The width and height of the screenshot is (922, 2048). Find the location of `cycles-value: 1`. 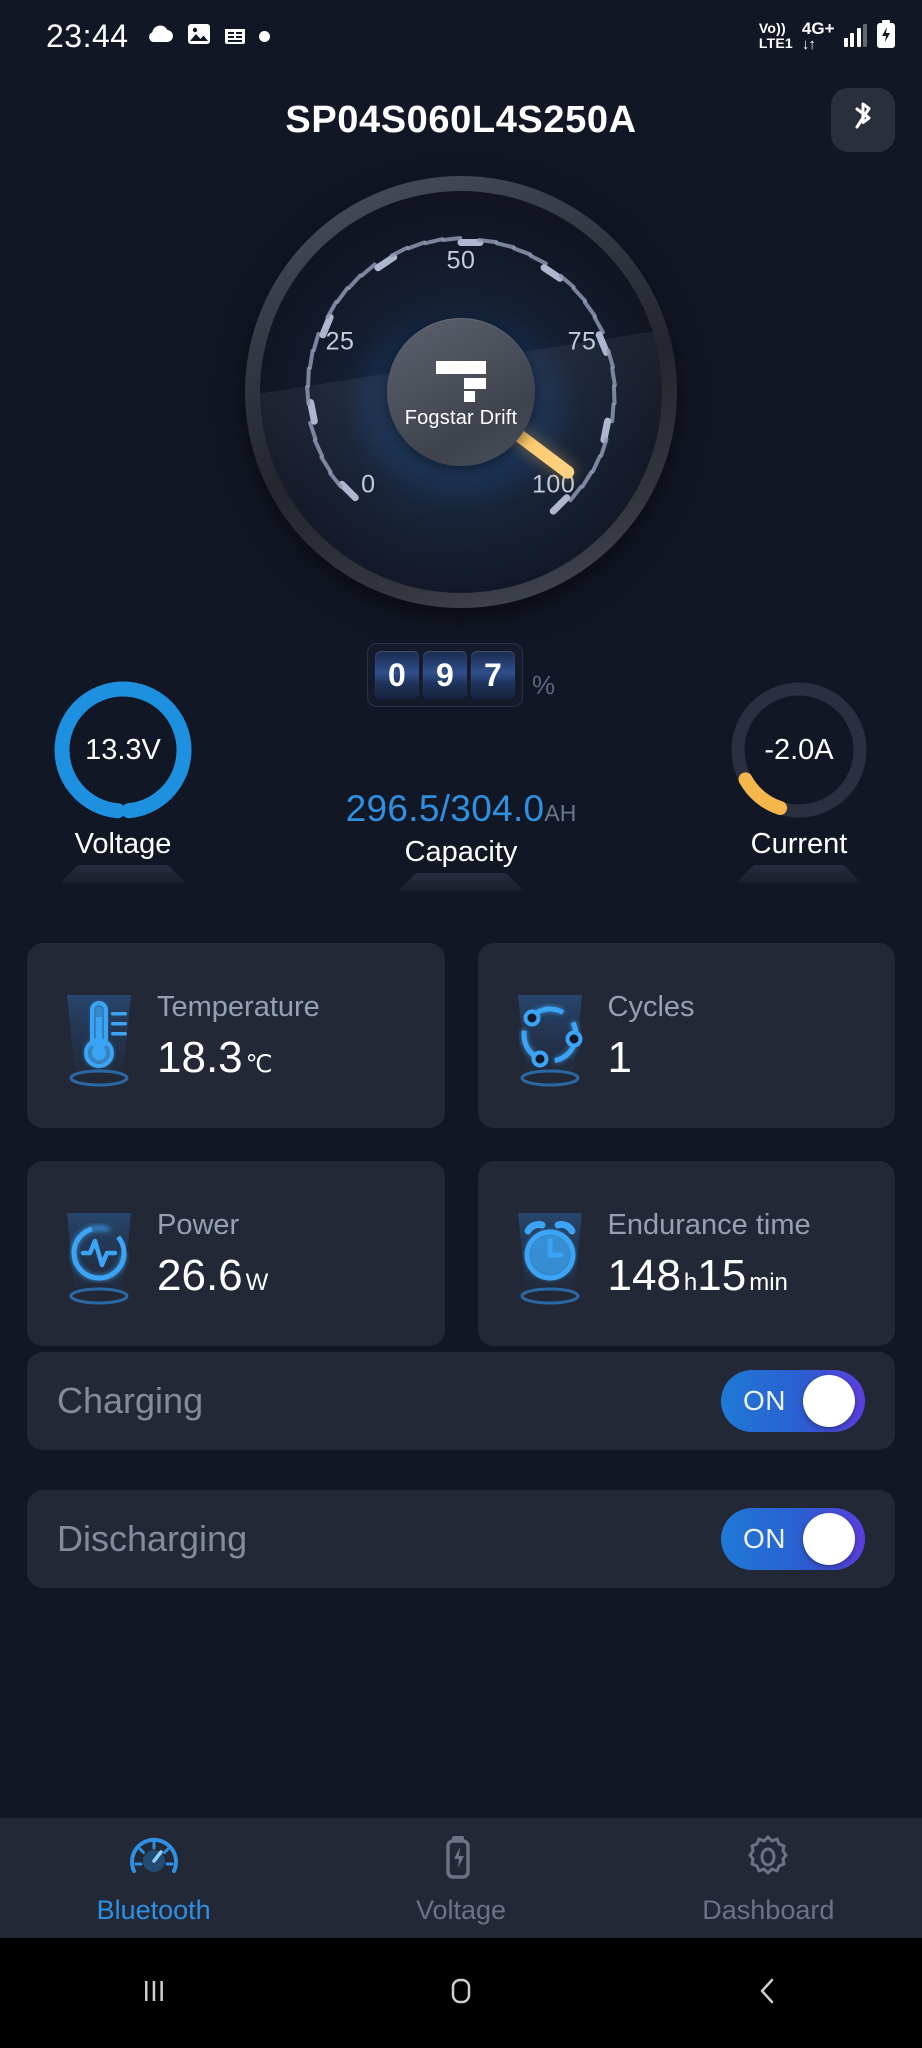

cycles-value: 1 is located at coordinates (619, 1057).